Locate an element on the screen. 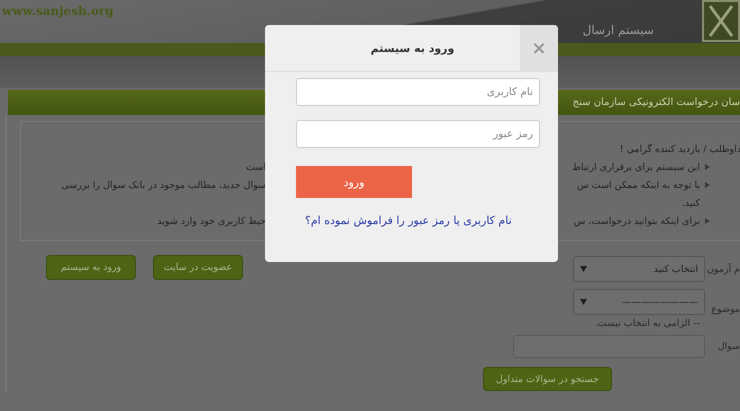  notice-text: کنید. is located at coordinates (691, 203).